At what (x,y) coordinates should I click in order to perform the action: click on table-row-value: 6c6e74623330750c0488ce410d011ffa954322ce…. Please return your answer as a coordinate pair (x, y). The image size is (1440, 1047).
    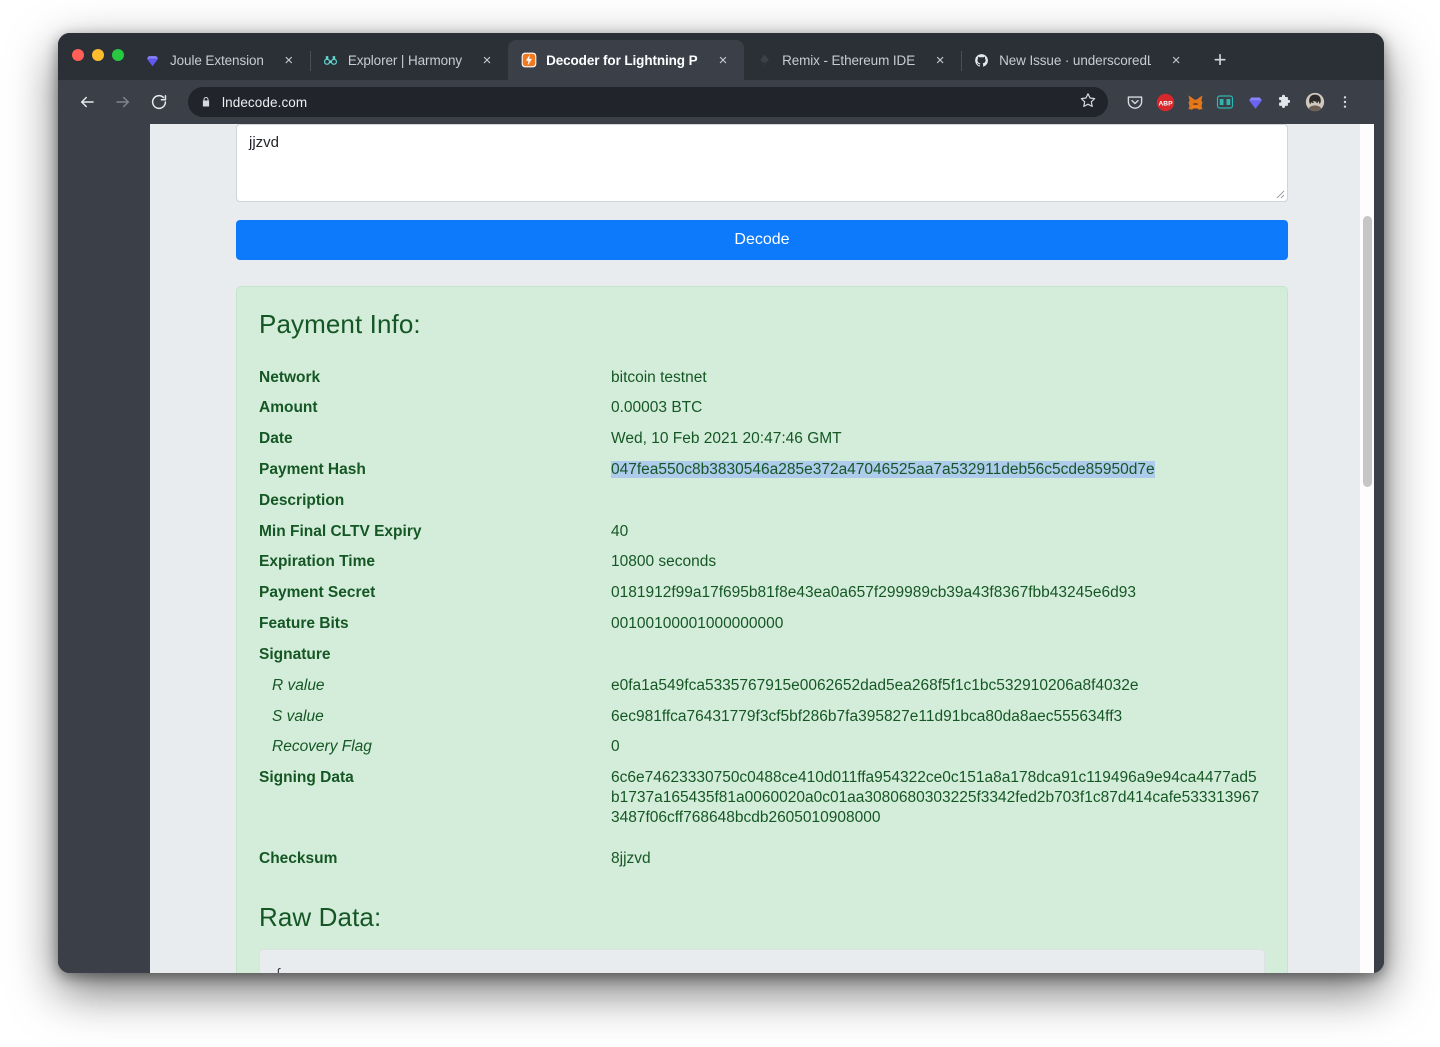
    Looking at the image, I should click on (935, 797).